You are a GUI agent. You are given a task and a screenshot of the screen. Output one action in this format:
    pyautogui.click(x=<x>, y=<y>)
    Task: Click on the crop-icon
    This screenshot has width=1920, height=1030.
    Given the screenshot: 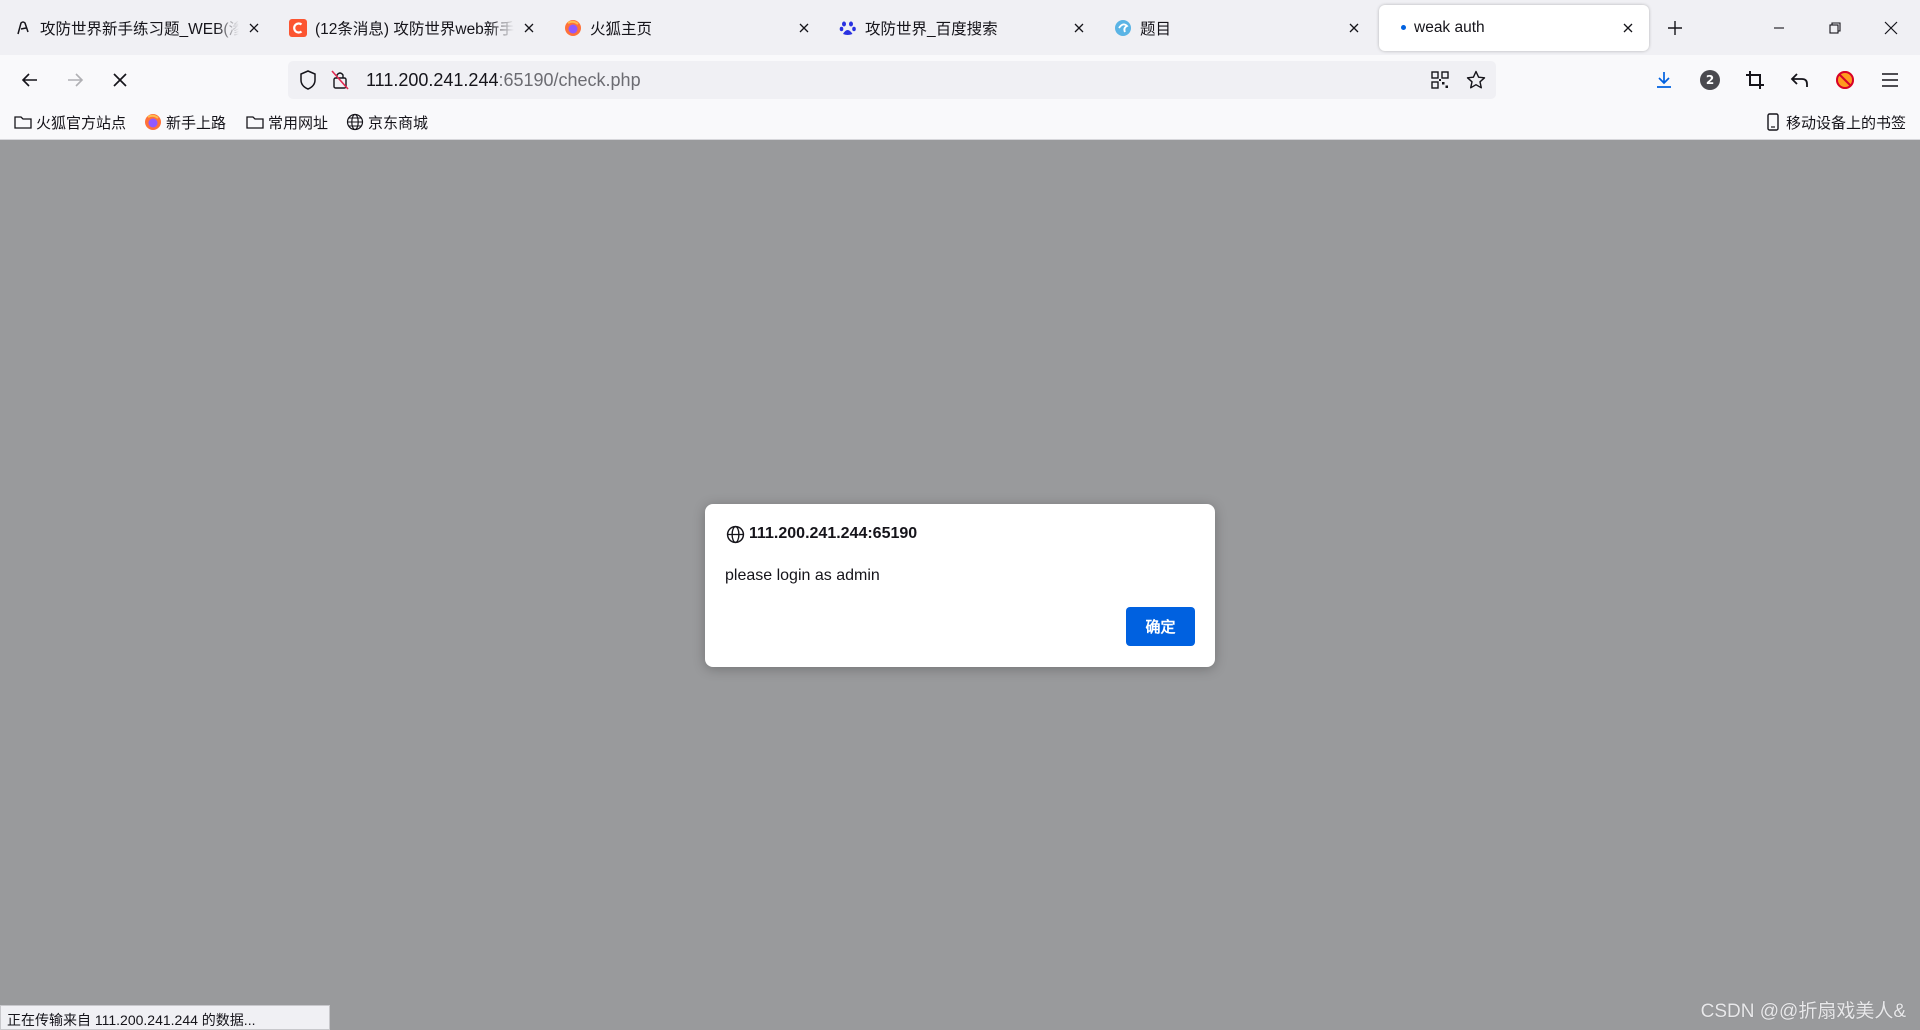 What is the action you would take?
    pyautogui.click(x=1755, y=80)
    